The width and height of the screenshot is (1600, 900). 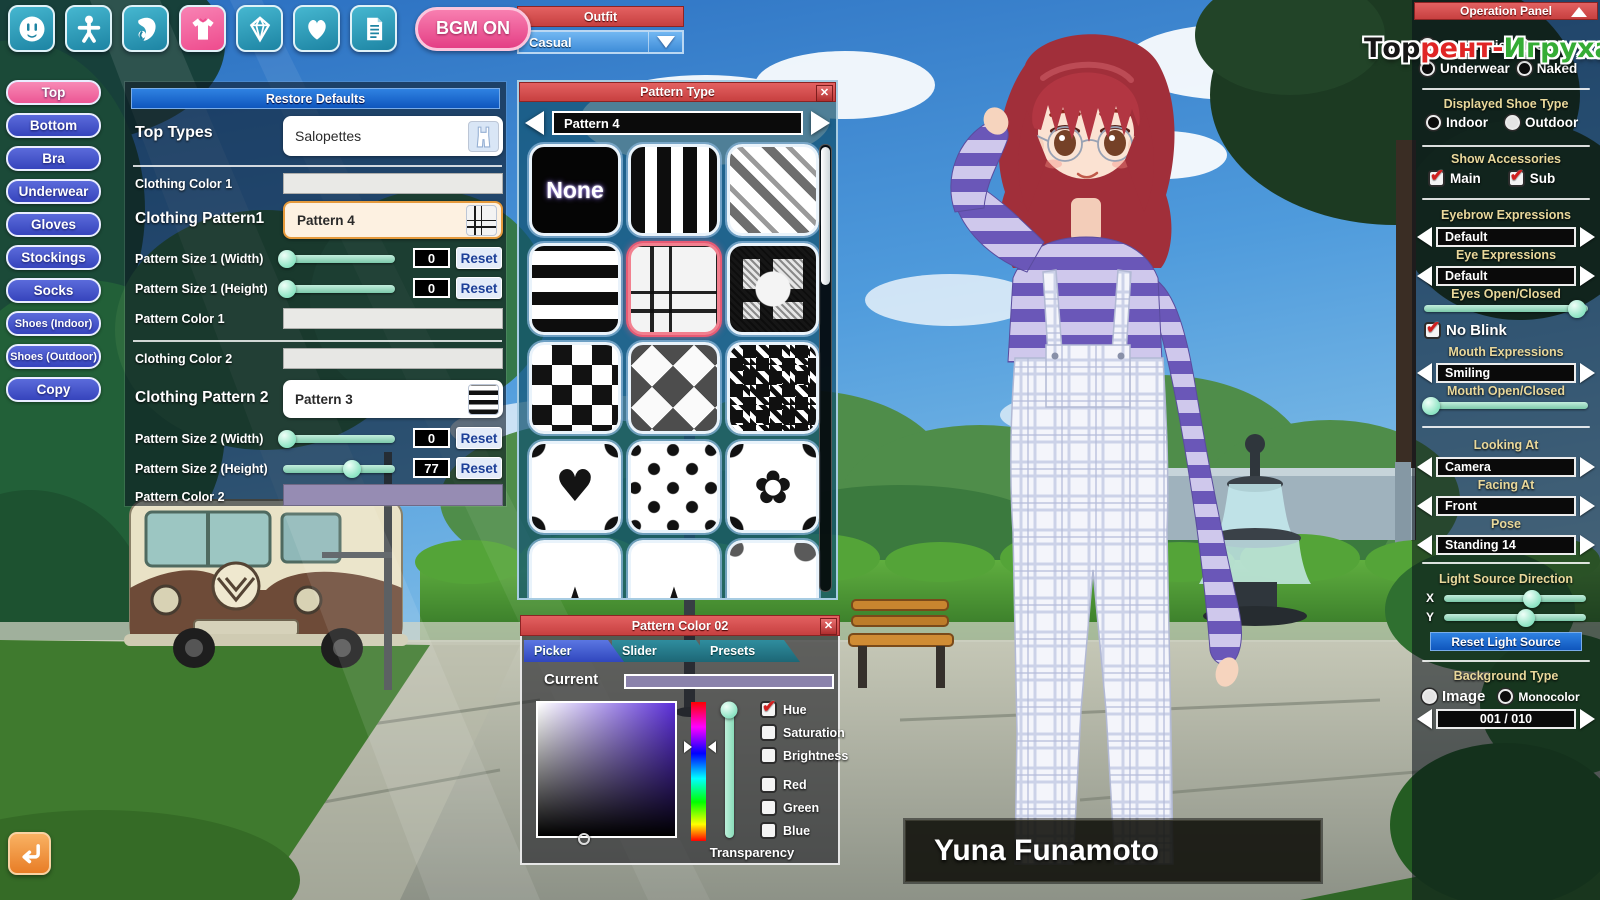 I want to click on pattern-tile-star-2: ★, so click(x=674, y=568).